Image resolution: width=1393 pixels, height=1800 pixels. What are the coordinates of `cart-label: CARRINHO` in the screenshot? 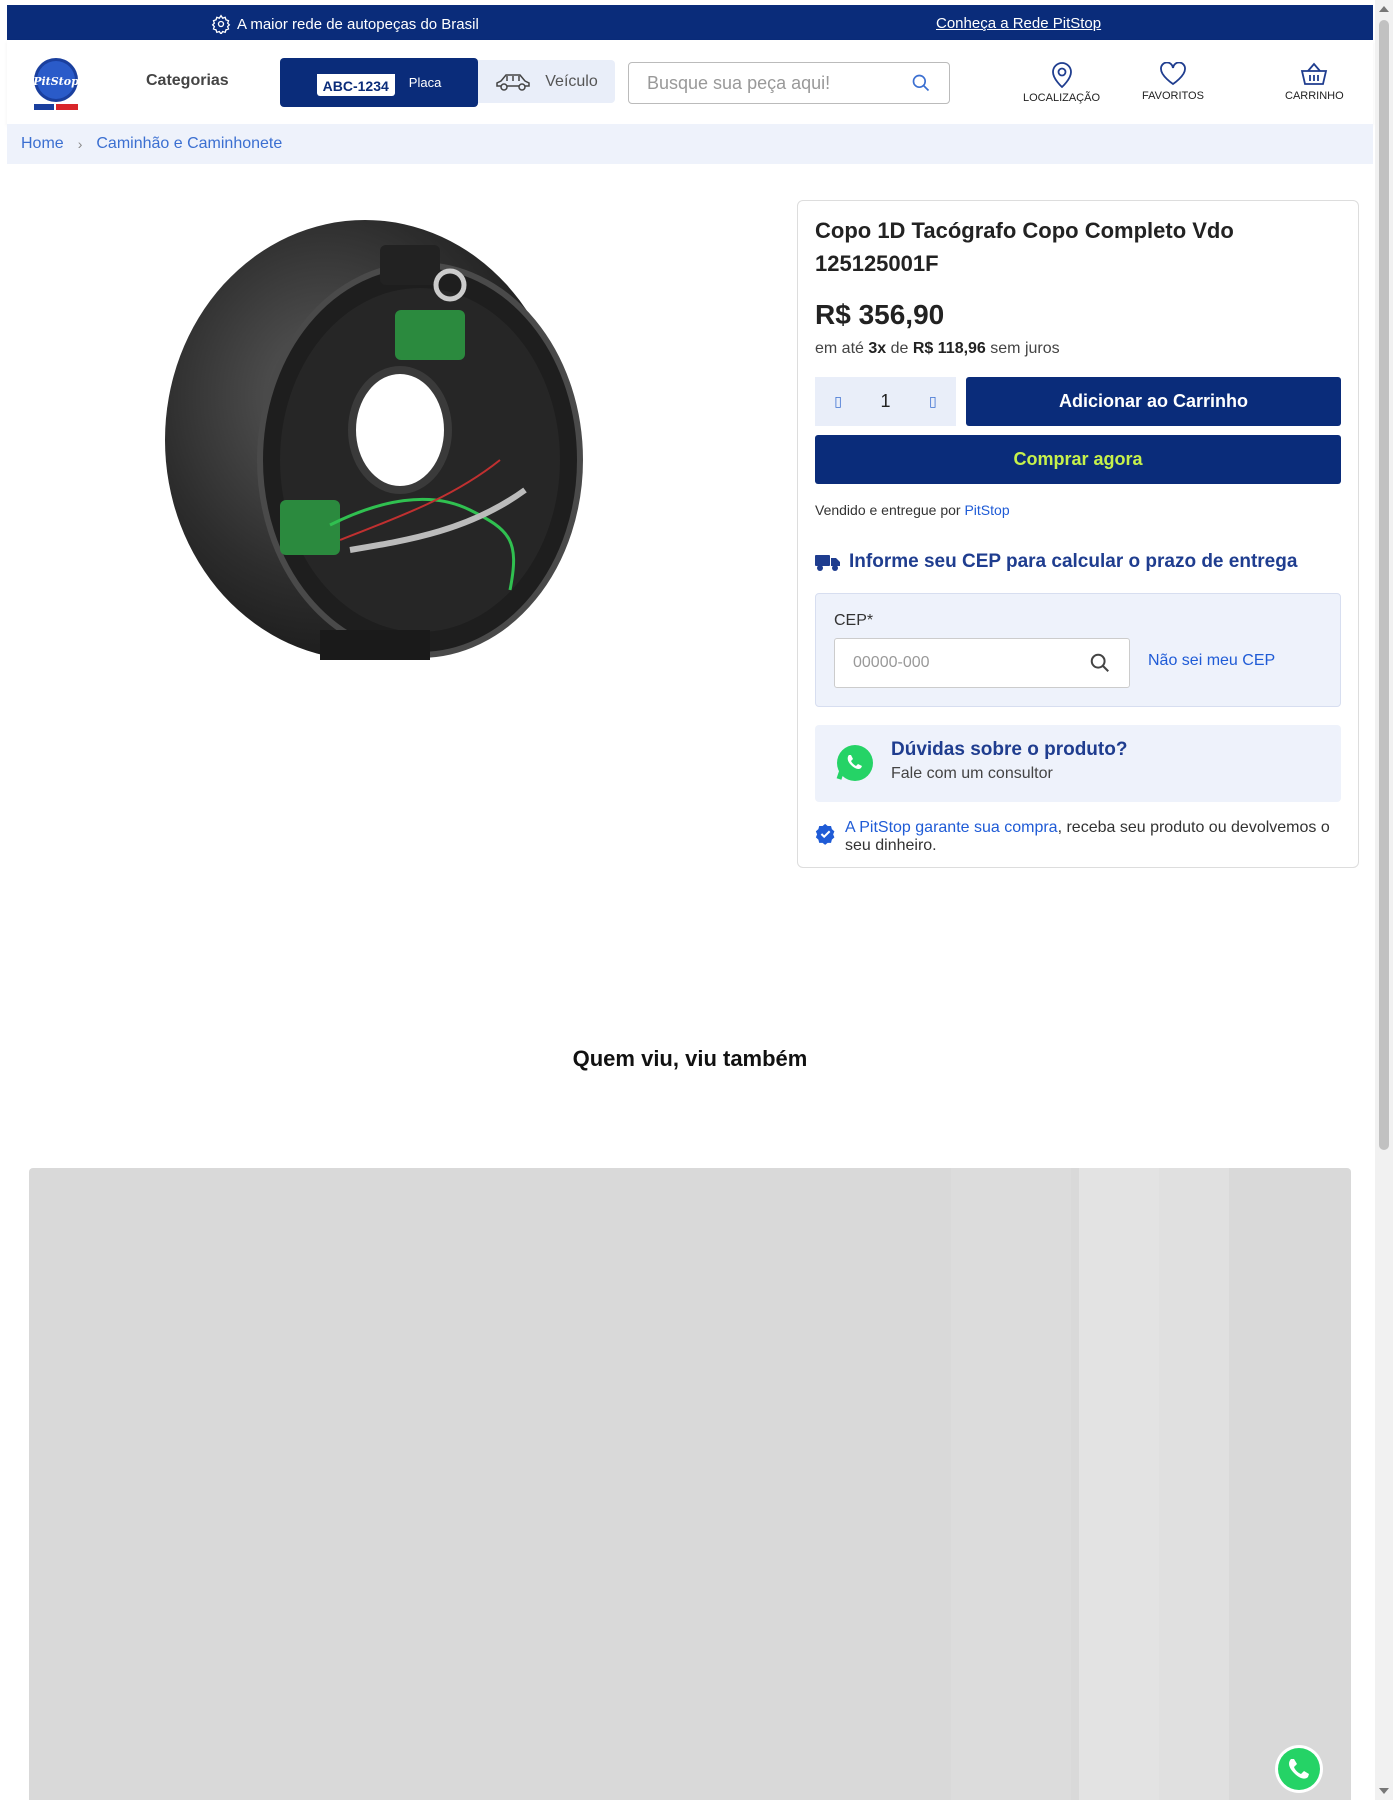 It's located at (1314, 96).